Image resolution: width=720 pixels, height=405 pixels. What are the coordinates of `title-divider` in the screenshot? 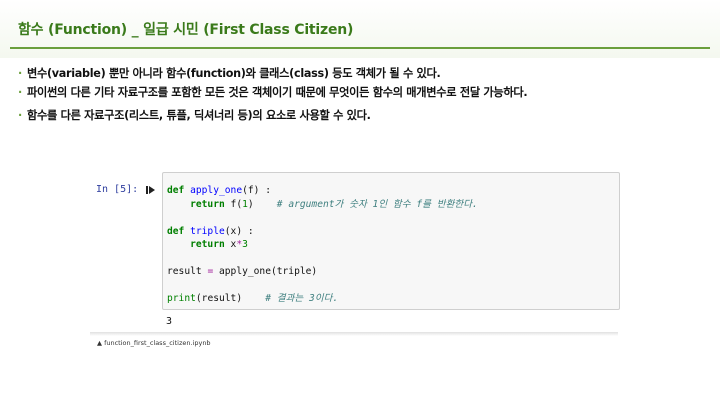 It's located at (360, 48).